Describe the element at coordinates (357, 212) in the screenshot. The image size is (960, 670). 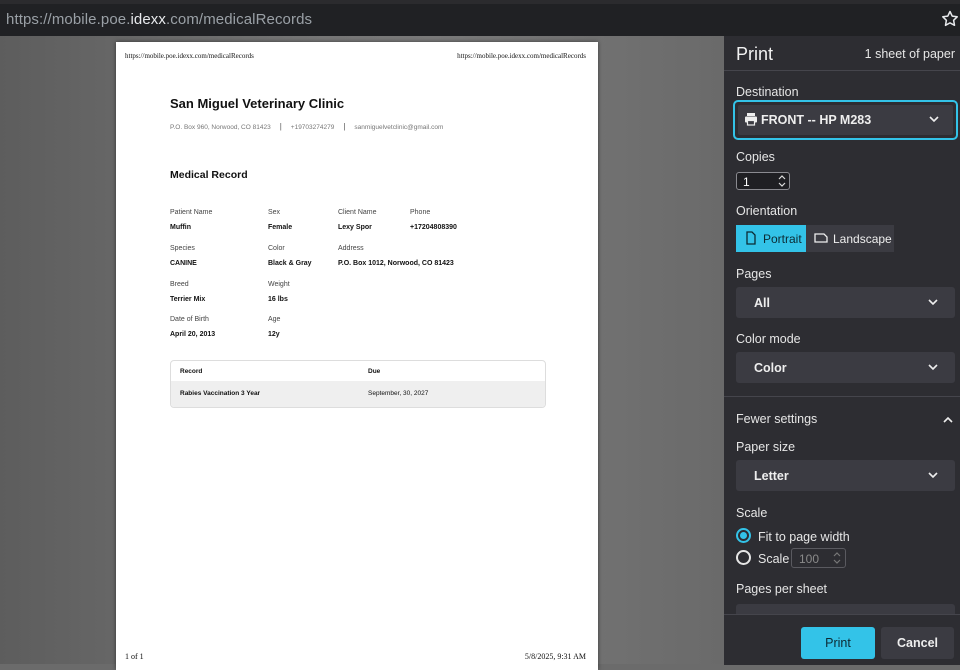
I see `client-name-label: Client Name` at that location.